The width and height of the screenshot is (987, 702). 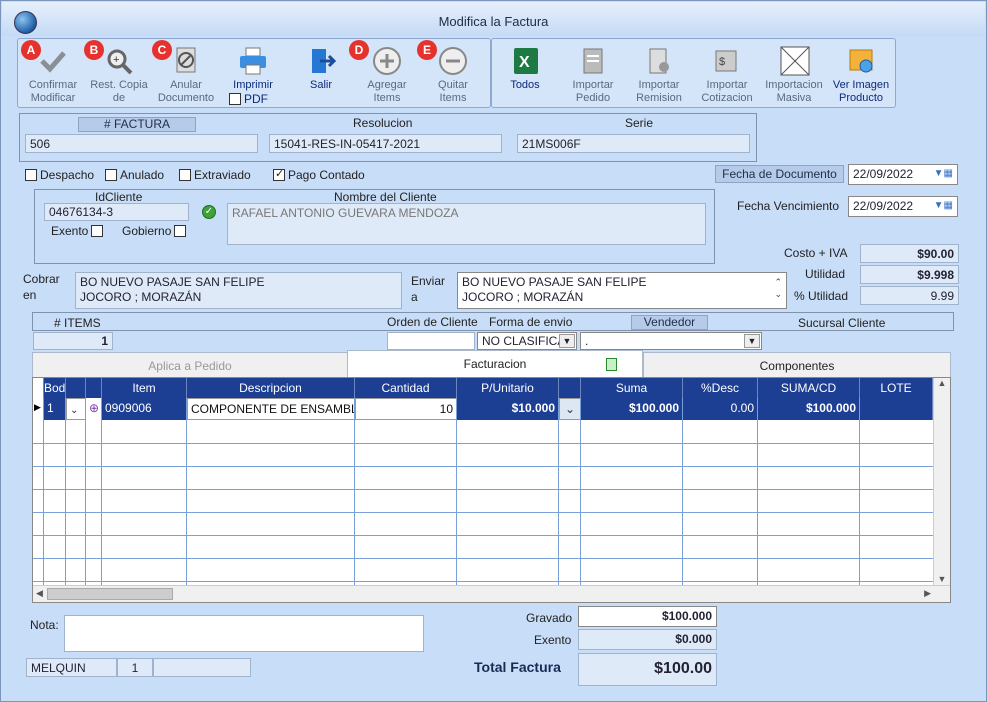 I want to click on due-date-picker: 22/09/2022 ▼▦, so click(x=903, y=206).